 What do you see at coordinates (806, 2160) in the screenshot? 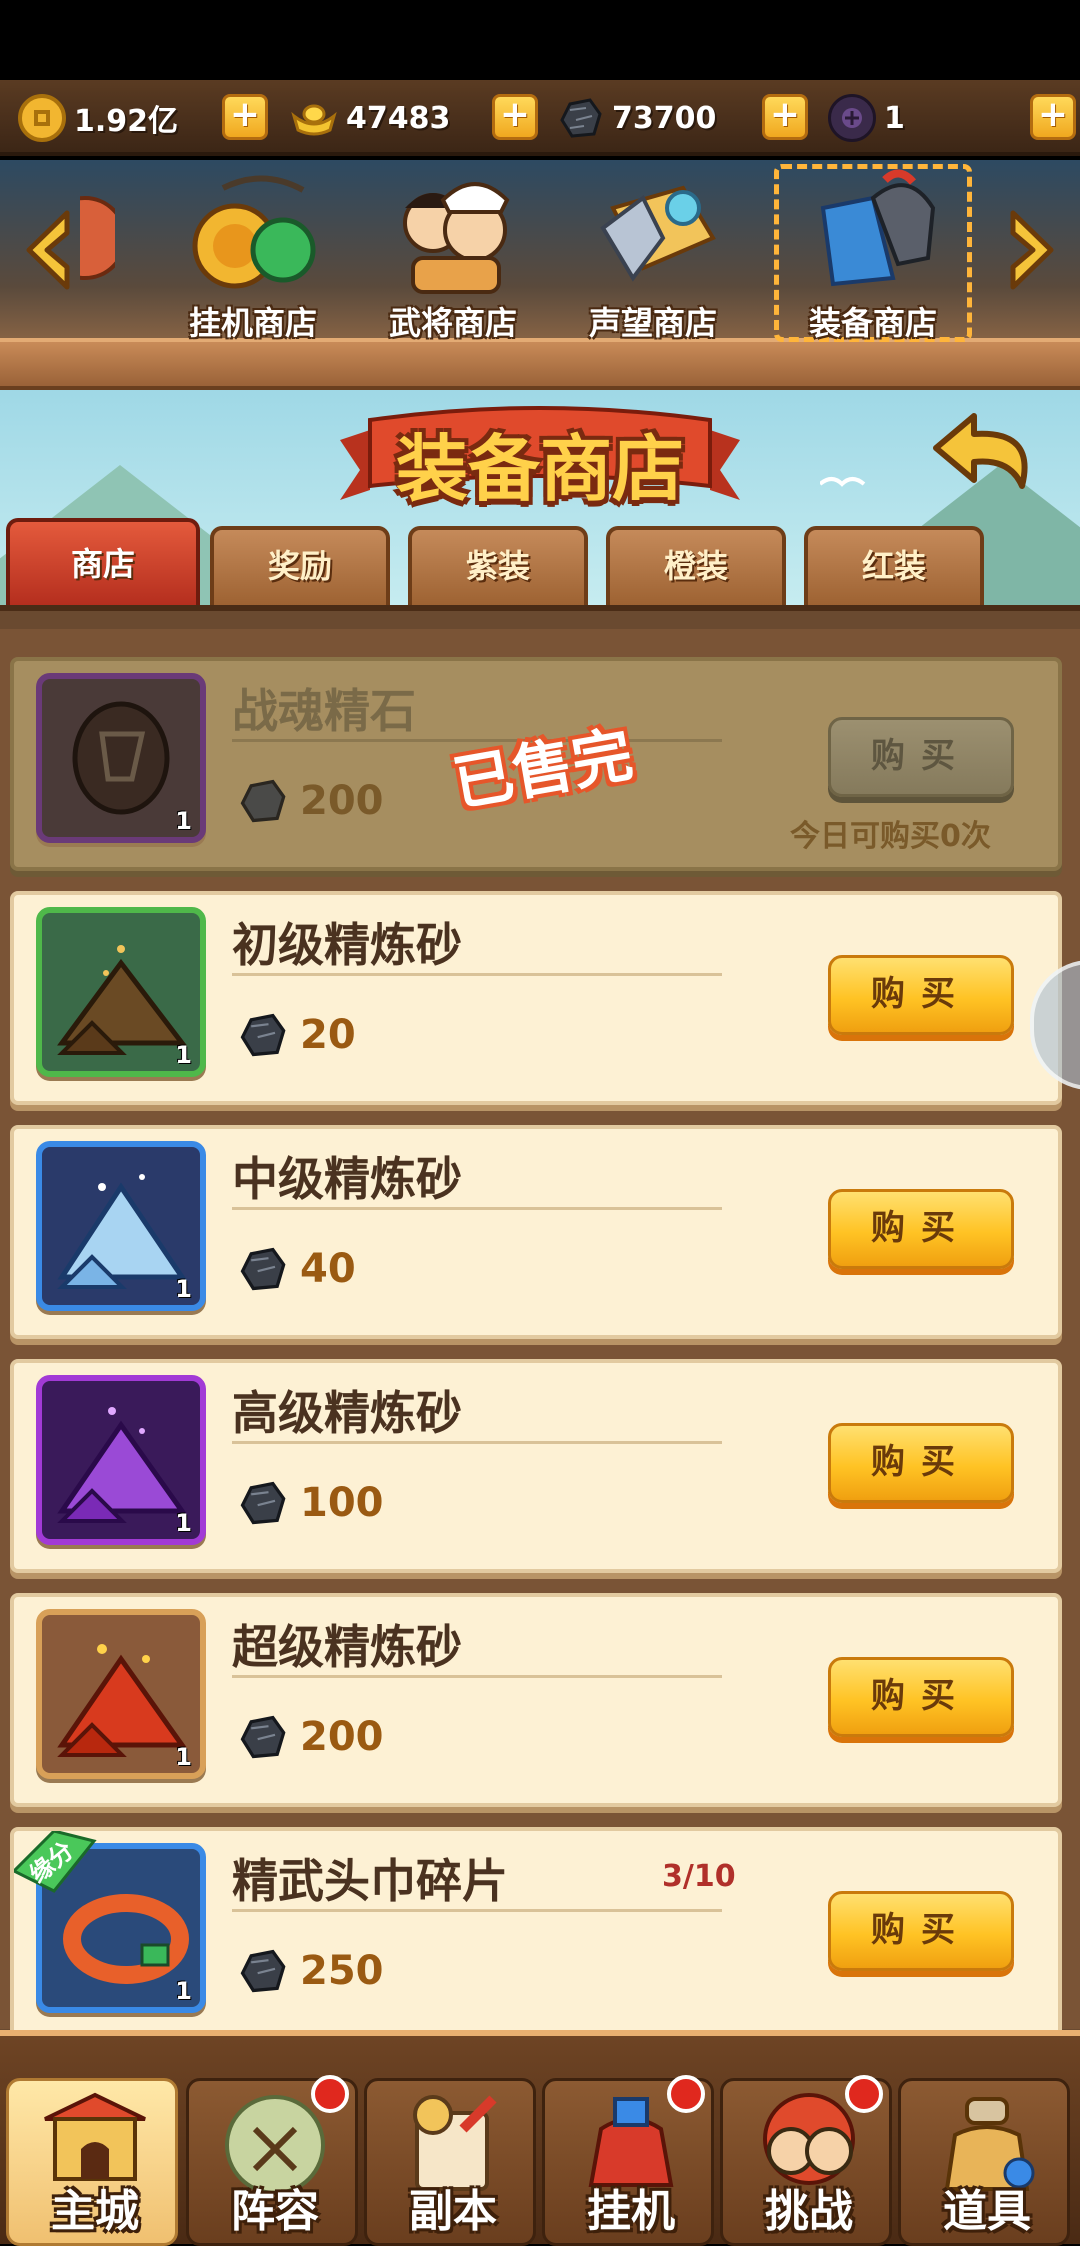
I see `nav-challenge: 挑战` at bounding box center [806, 2160].